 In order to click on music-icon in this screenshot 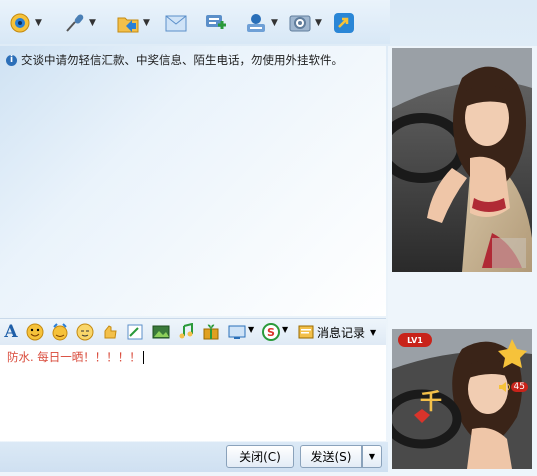, I will do `click(186, 332)`.